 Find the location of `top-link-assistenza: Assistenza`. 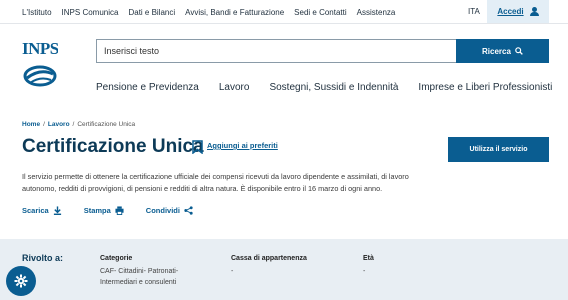

top-link-assistenza: Assistenza is located at coordinates (376, 12).